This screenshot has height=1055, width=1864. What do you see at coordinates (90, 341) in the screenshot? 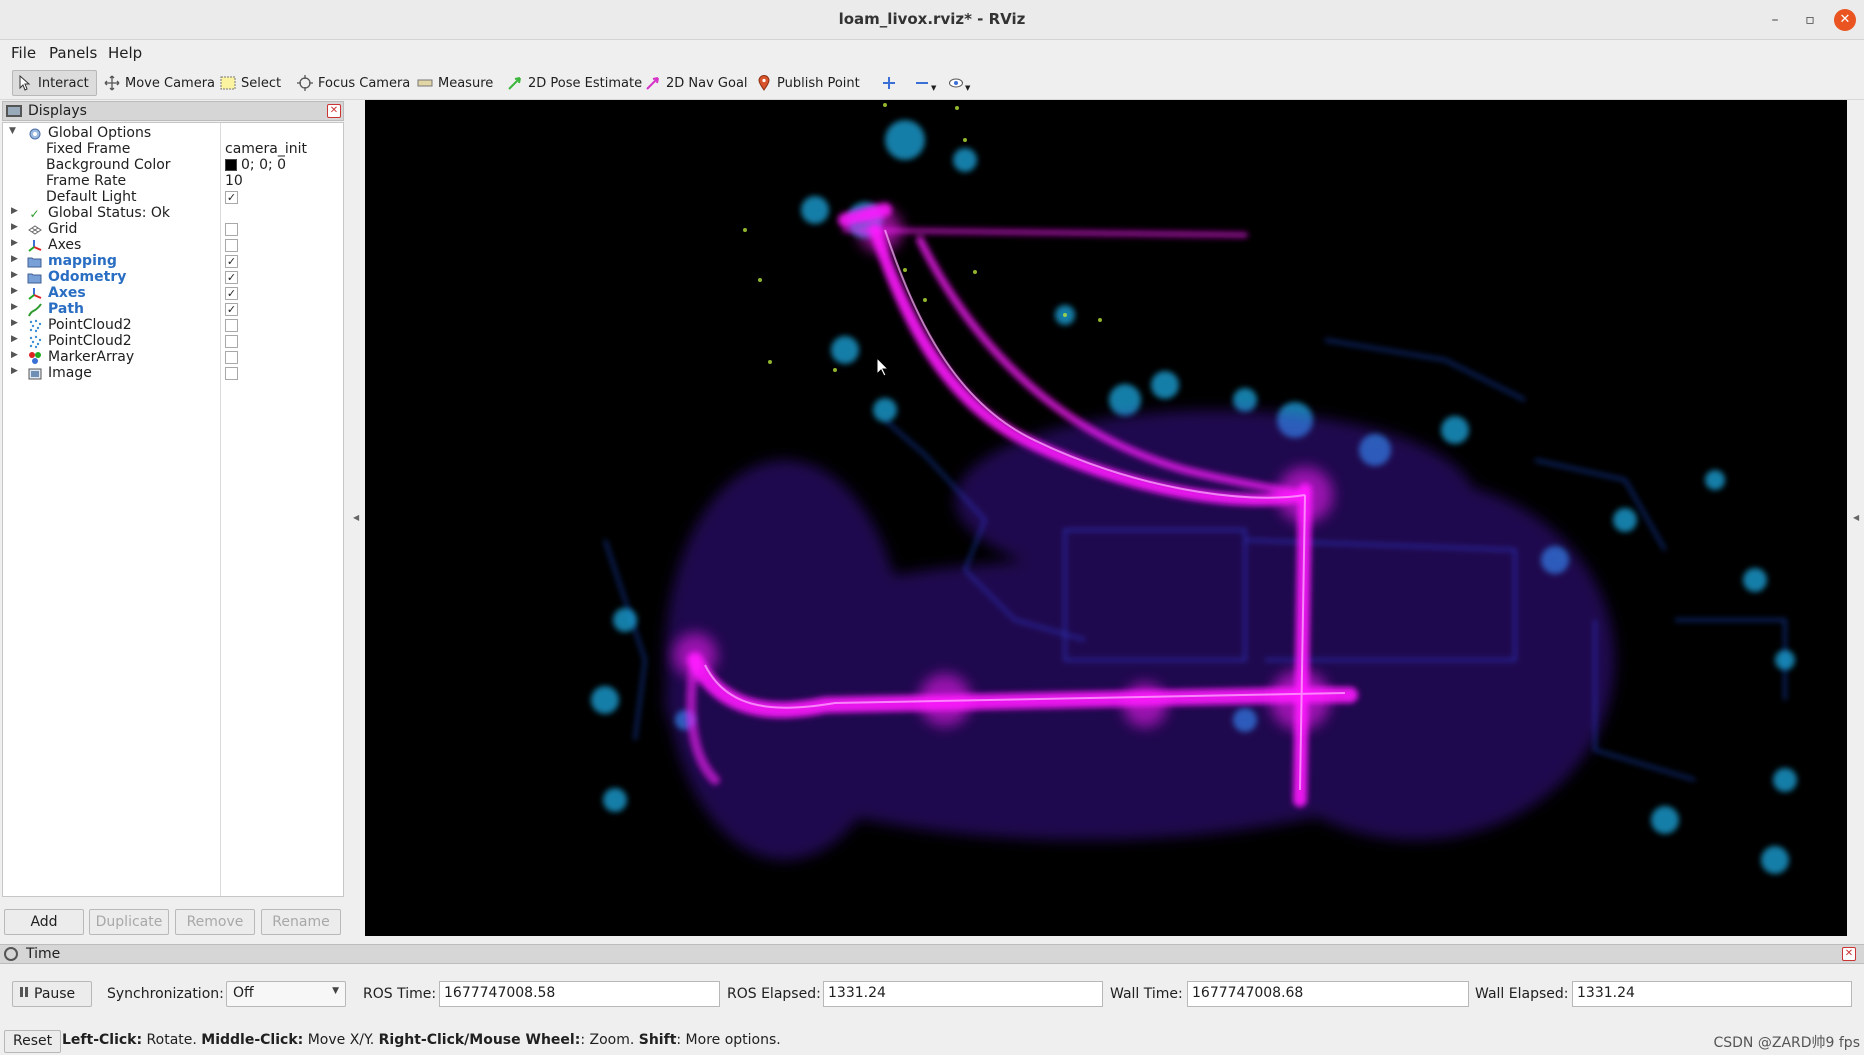
I see `row-name: PointCloud2` at bounding box center [90, 341].